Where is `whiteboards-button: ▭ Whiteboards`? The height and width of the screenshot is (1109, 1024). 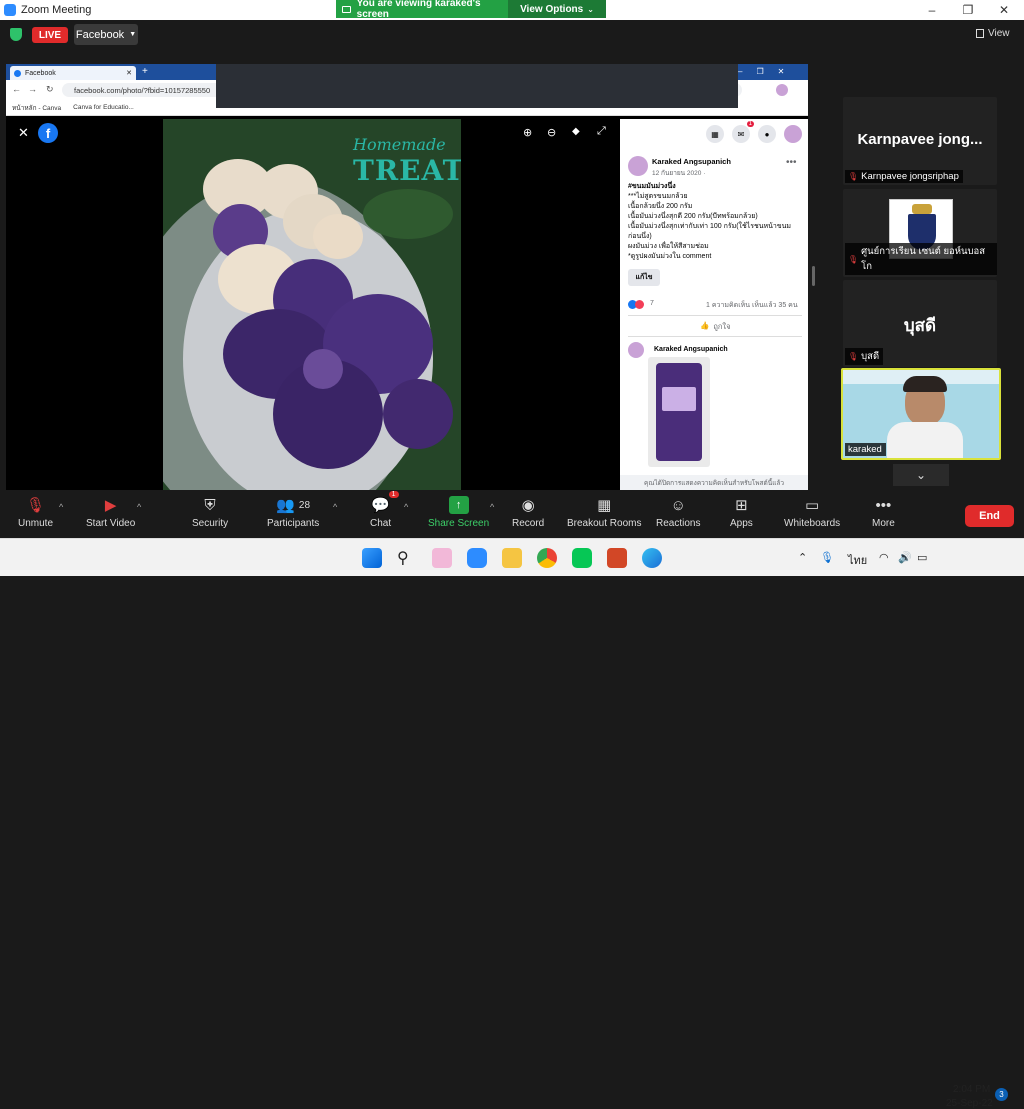
whiteboards-button: ▭ Whiteboards is located at coordinates (812, 512).